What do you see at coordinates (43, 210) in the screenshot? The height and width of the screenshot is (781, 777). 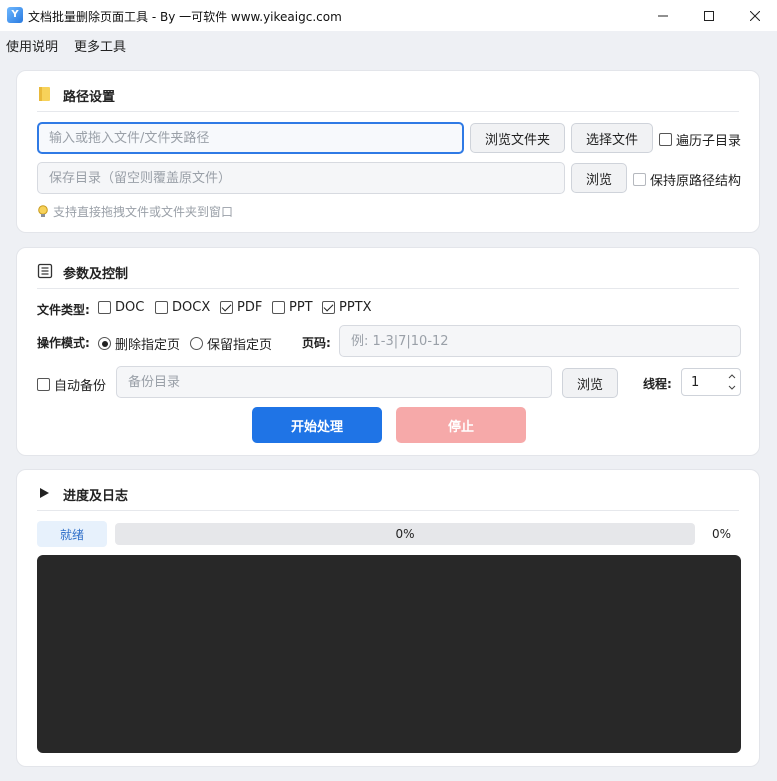 I see `lightbulb-icon` at bounding box center [43, 210].